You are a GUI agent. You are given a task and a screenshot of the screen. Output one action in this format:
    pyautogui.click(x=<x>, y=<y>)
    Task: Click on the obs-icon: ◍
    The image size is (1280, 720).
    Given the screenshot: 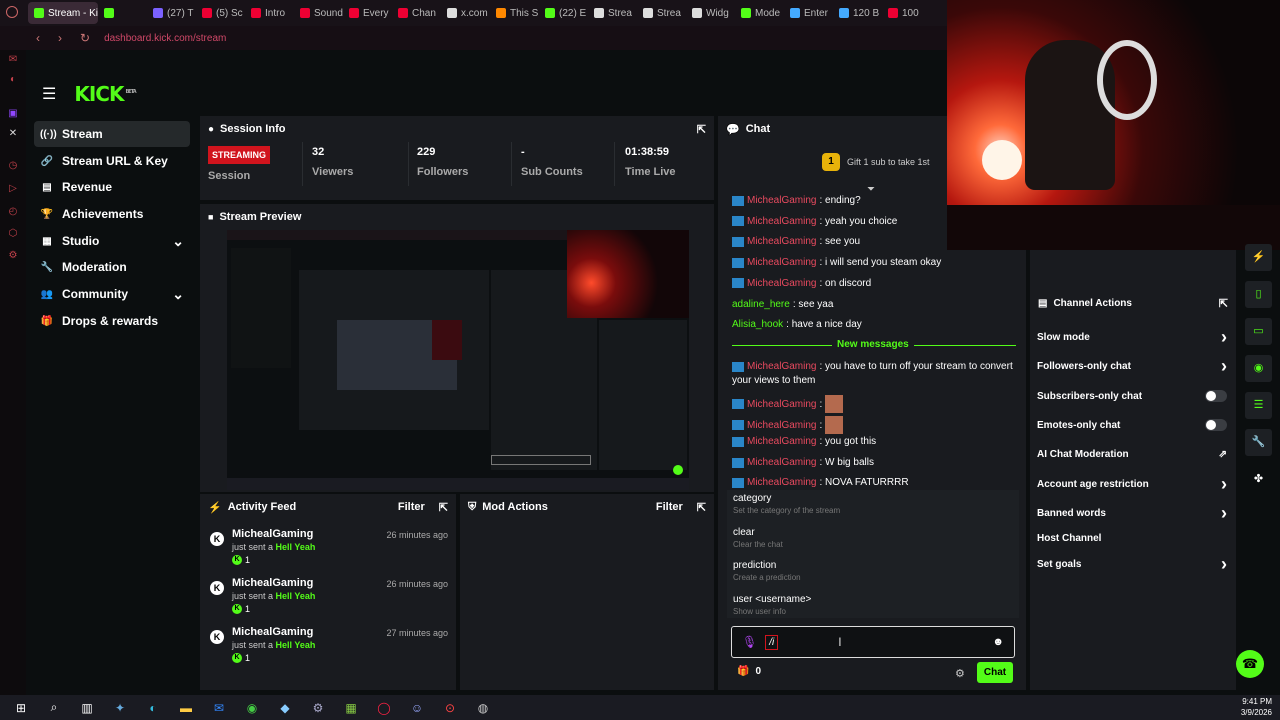 What is the action you would take?
    pyautogui.click(x=483, y=708)
    